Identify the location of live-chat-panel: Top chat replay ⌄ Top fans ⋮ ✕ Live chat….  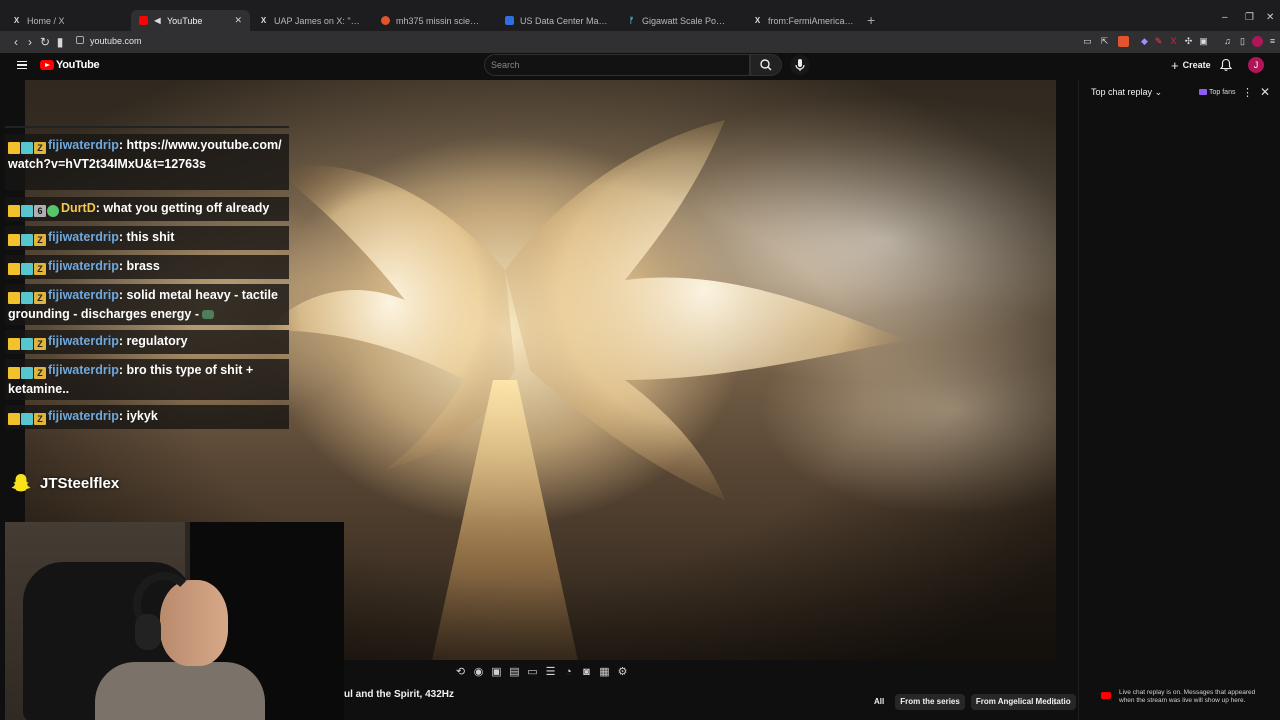
(1179, 400).